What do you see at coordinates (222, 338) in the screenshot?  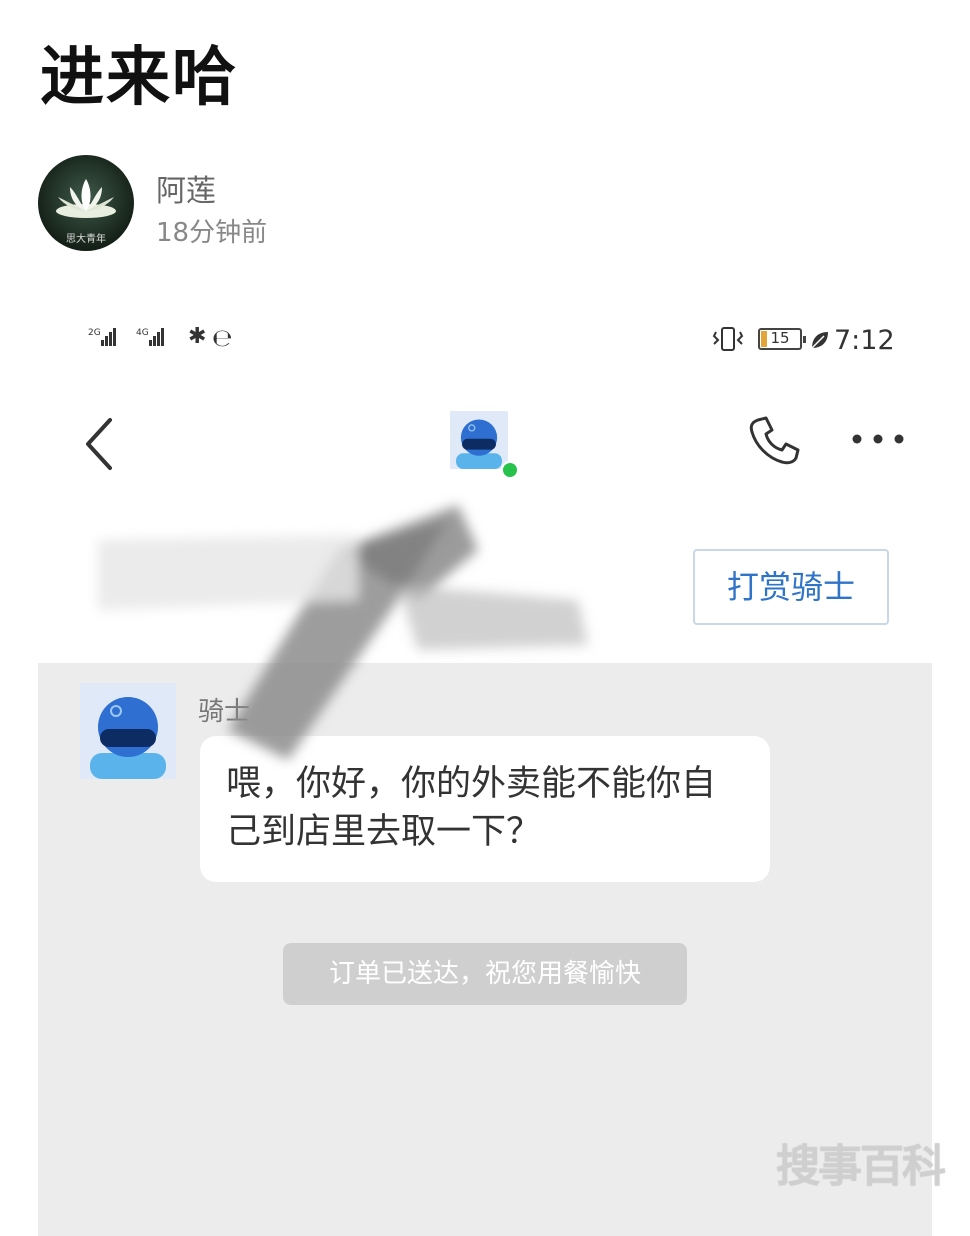 I see `e-network-icon: ℮` at bounding box center [222, 338].